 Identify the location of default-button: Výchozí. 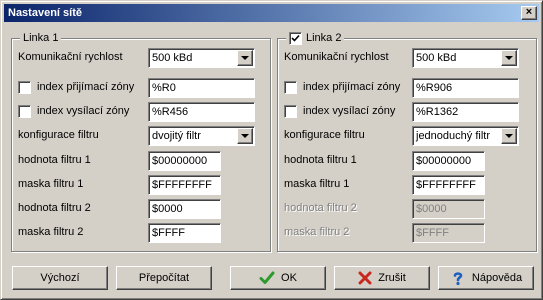
(60, 278).